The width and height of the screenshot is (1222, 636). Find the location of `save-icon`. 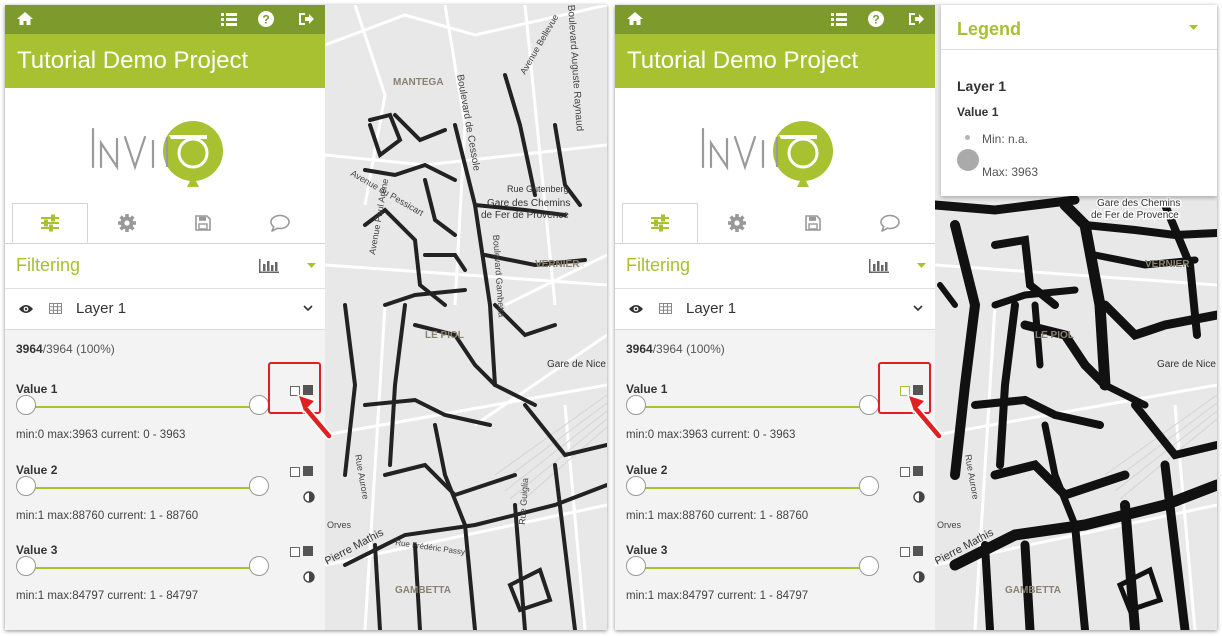

save-icon is located at coordinates (203, 223).